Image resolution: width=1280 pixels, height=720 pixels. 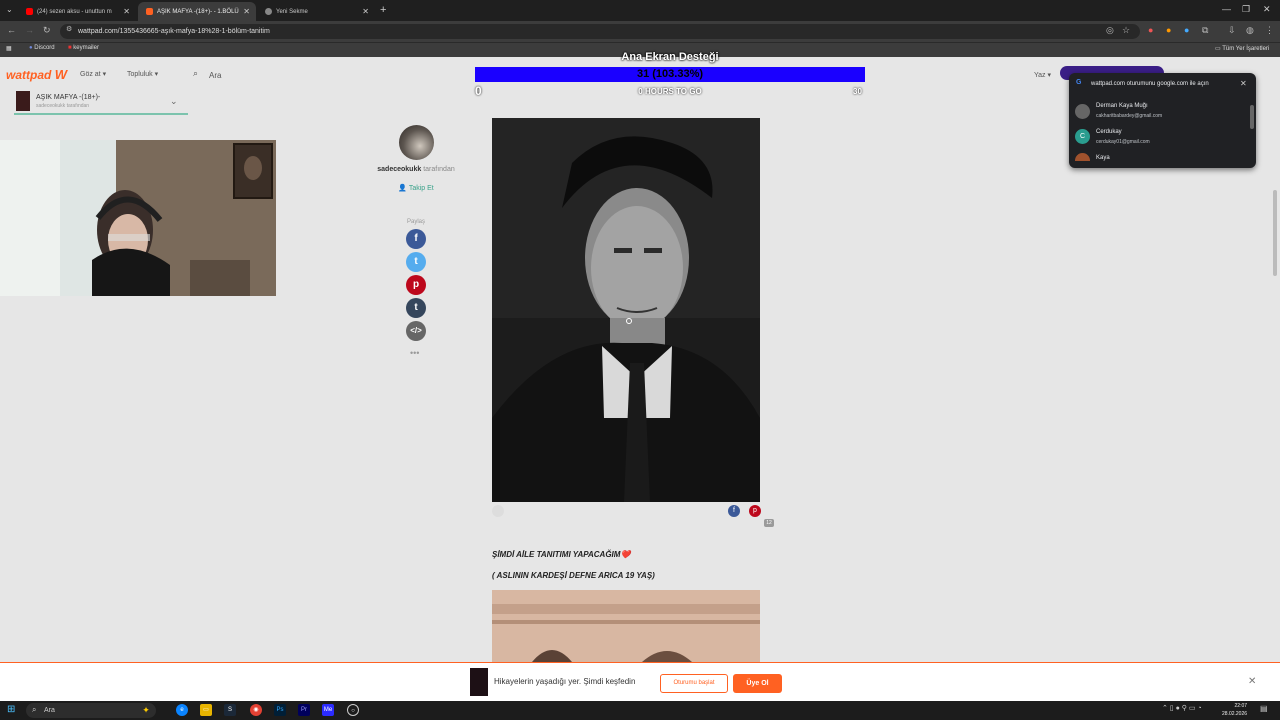 What do you see at coordinates (280, 710) in the screenshot?
I see `photoshop-icon: Ps` at bounding box center [280, 710].